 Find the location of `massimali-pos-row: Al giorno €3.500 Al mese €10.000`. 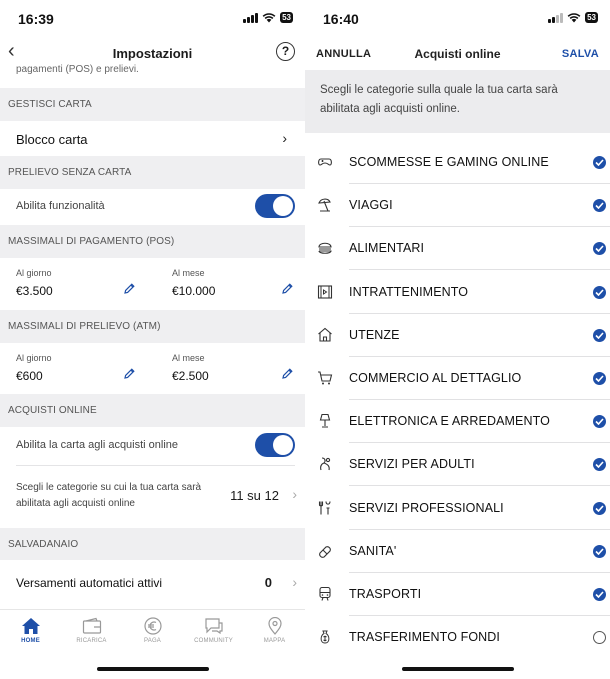

massimali-pos-row: Al giorno €3.500 Al mese €10.000 is located at coordinates (152, 284).